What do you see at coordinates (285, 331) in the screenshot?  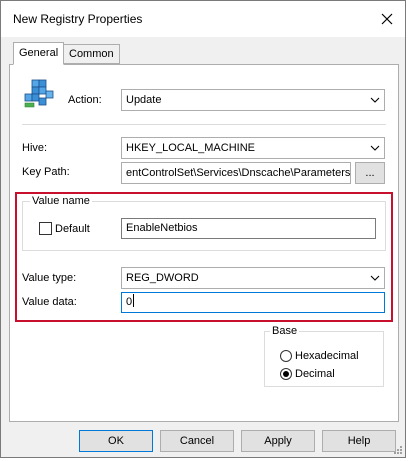 I see `base-group-label: Base` at bounding box center [285, 331].